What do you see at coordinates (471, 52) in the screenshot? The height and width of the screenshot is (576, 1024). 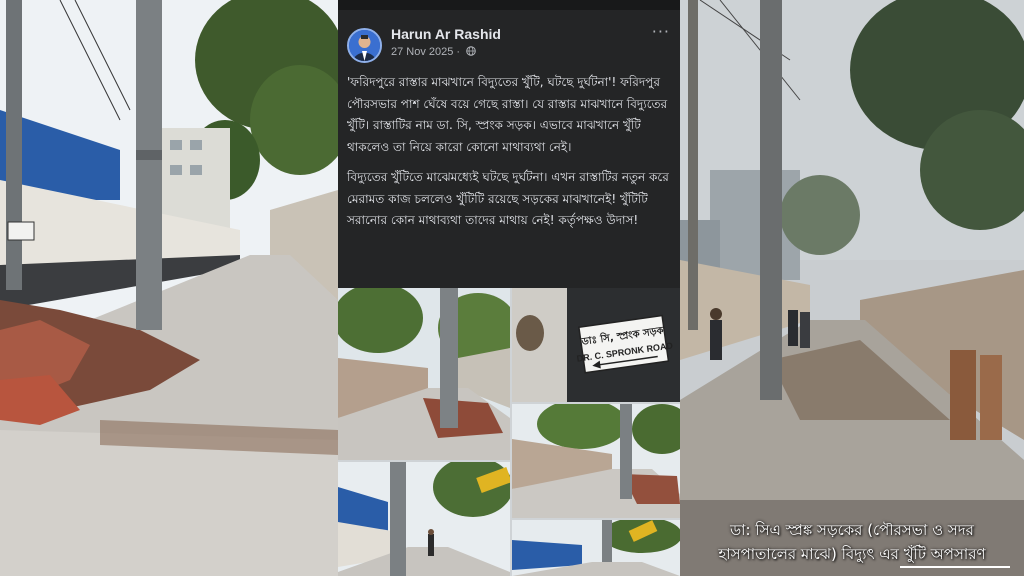 I see `globe-icon` at bounding box center [471, 52].